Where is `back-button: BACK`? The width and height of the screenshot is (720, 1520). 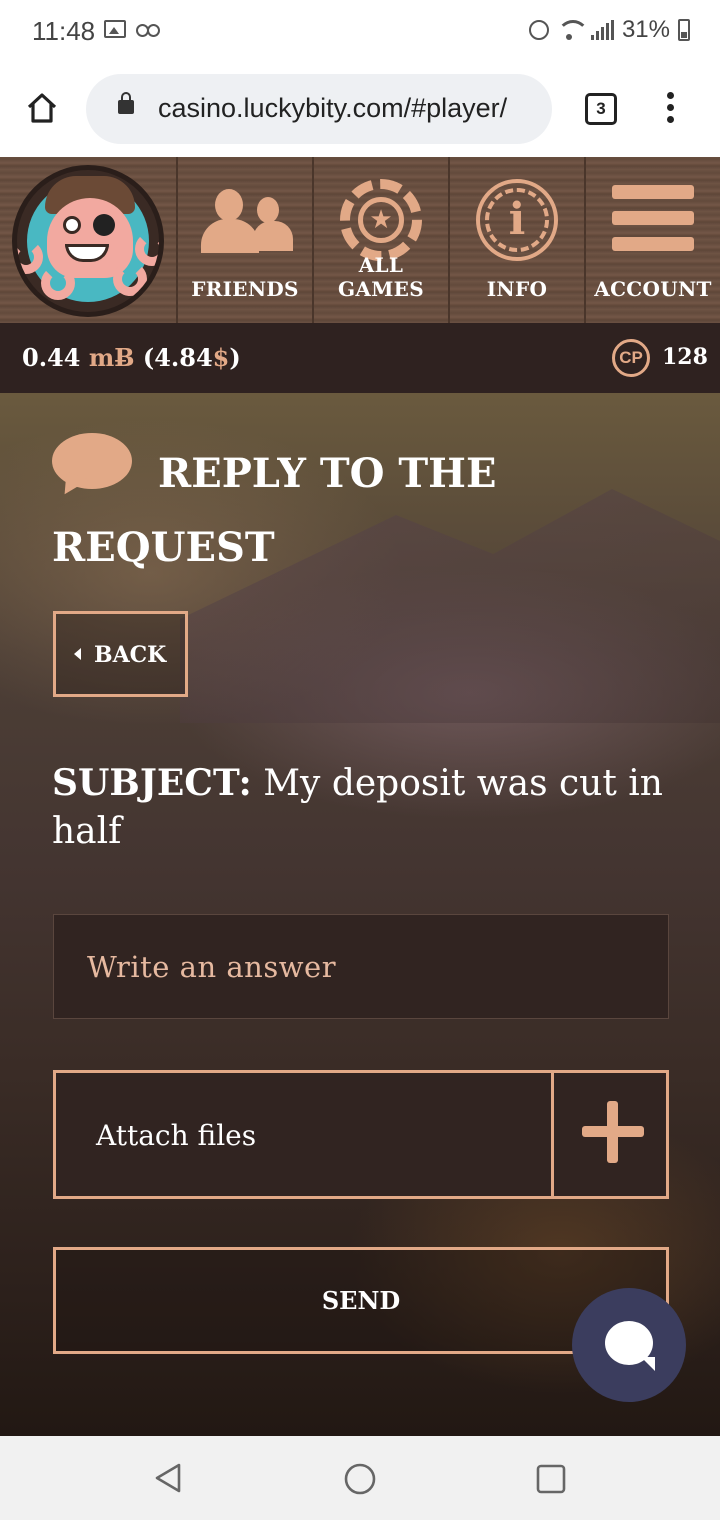
back-button: BACK is located at coordinates (120, 654).